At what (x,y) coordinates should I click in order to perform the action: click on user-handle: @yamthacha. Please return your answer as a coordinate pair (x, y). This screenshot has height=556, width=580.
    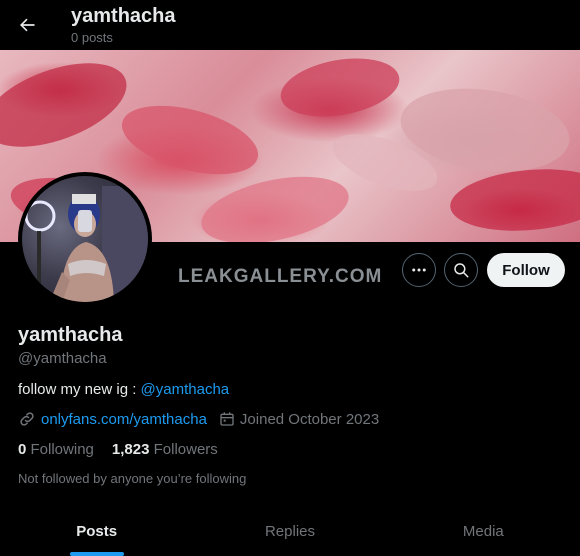
    Looking at the image, I should click on (62, 358).